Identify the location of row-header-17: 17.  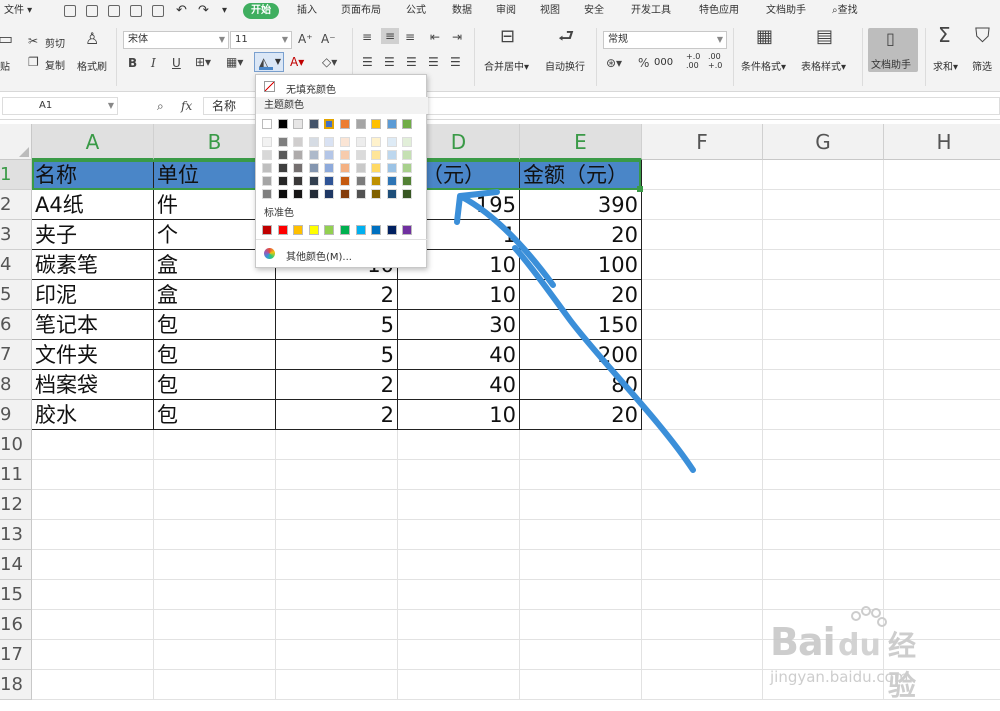
(16, 655).